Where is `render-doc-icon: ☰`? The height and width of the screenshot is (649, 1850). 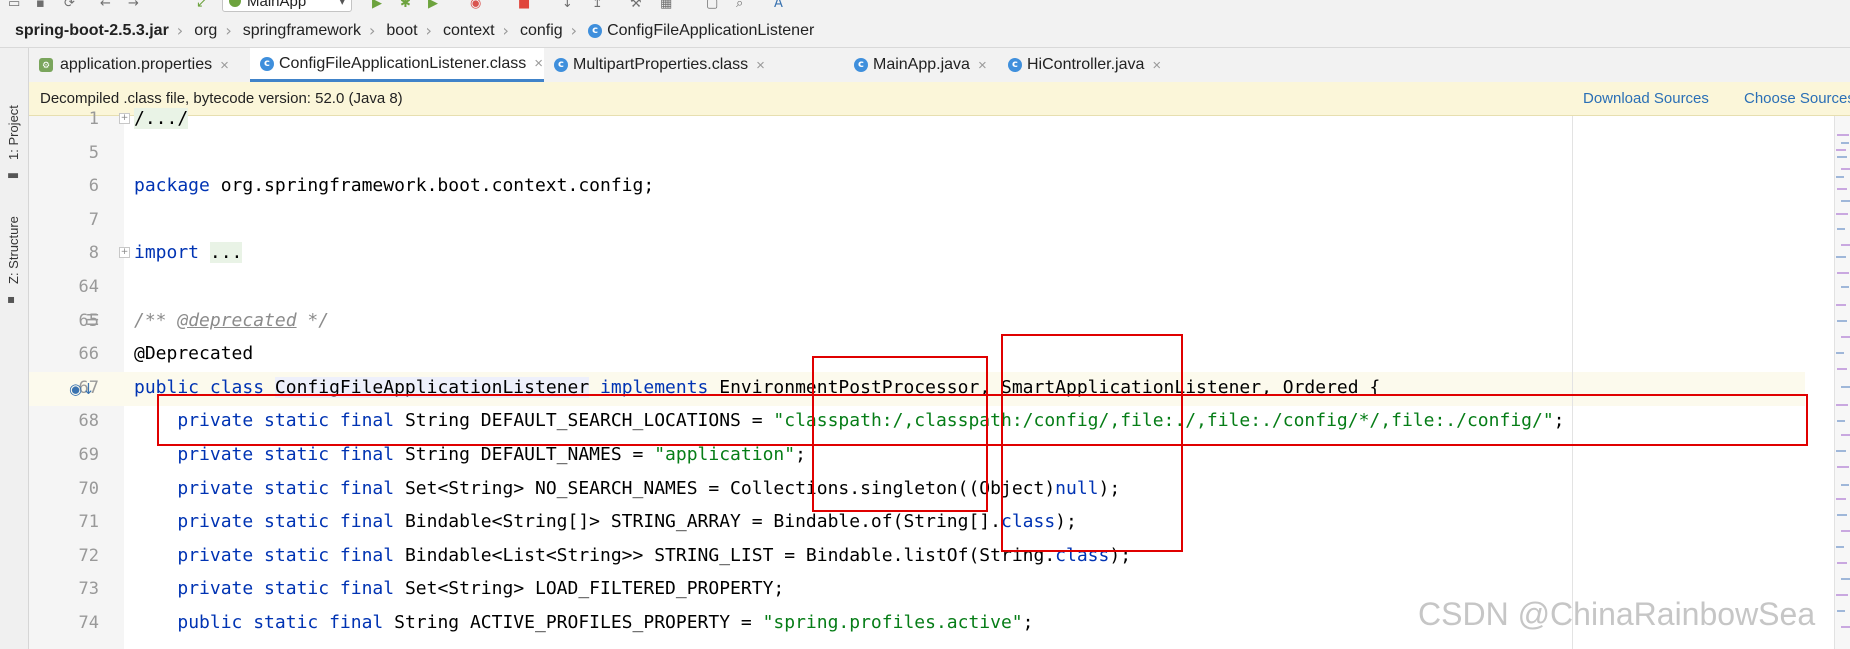
render-doc-icon: ☰ is located at coordinates (92, 320).